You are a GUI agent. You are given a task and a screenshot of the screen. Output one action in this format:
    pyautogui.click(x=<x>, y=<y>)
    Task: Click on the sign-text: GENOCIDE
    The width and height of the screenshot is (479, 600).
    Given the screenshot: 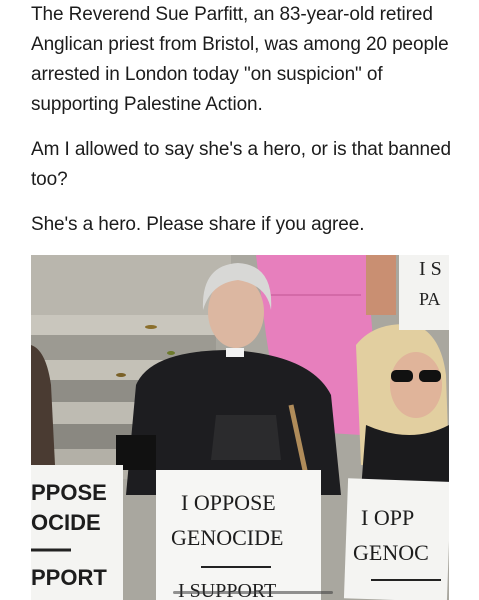 What is the action you would take?
    pyautogui.click(x=227, y=537)
    